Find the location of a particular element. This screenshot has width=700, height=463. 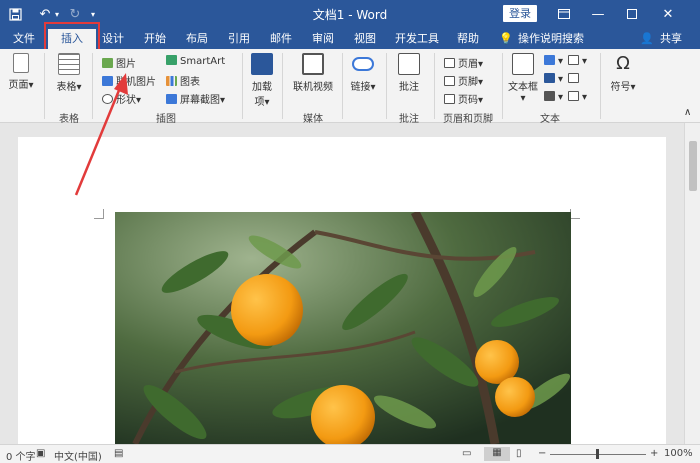

online-video-button: 联机视频 is located at coordinates (313, 73).